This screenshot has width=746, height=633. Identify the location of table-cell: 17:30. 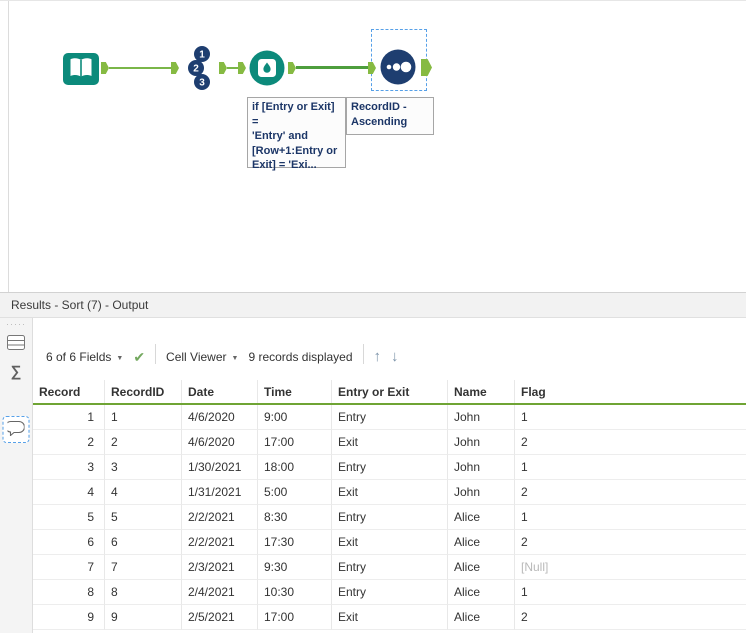
(295, 542).